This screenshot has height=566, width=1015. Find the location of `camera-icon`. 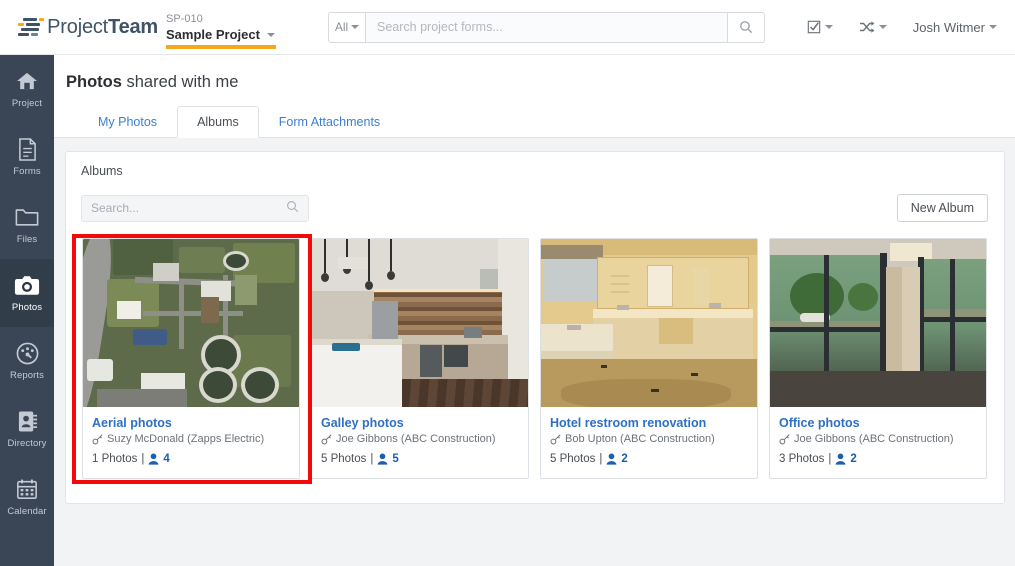

camera-icon is located at coordinates (27, 285).